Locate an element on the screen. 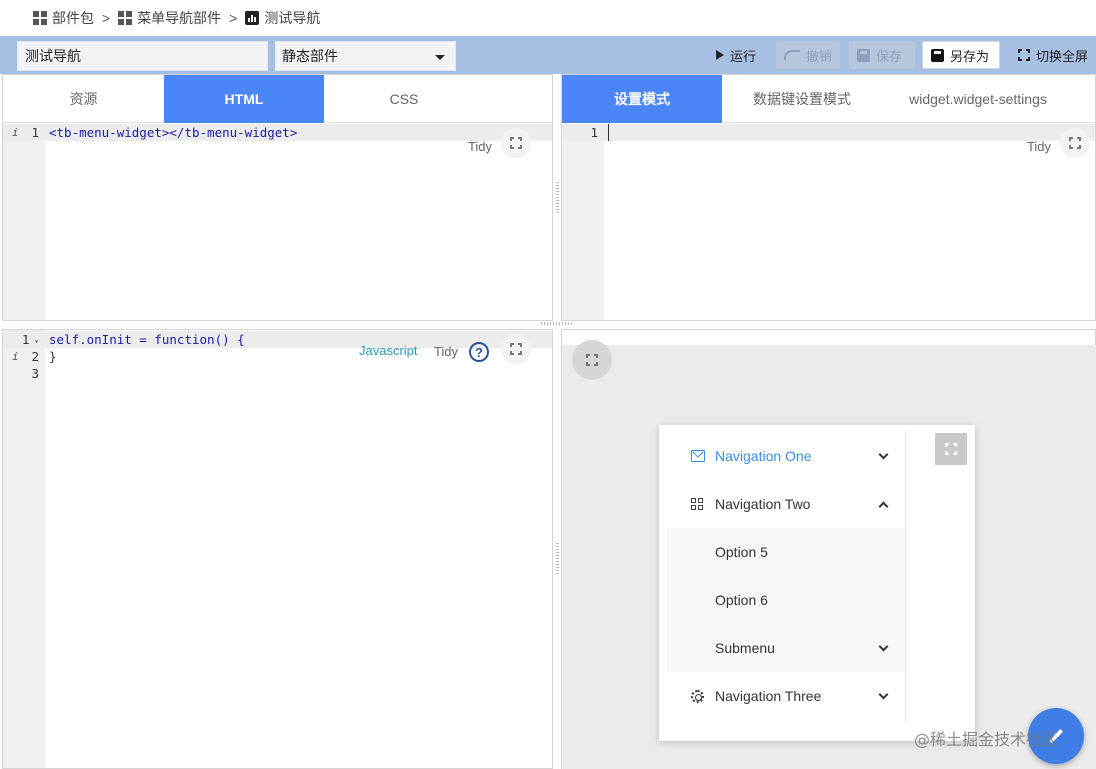  run-button: 运行 is located at coordinates (736, 55).